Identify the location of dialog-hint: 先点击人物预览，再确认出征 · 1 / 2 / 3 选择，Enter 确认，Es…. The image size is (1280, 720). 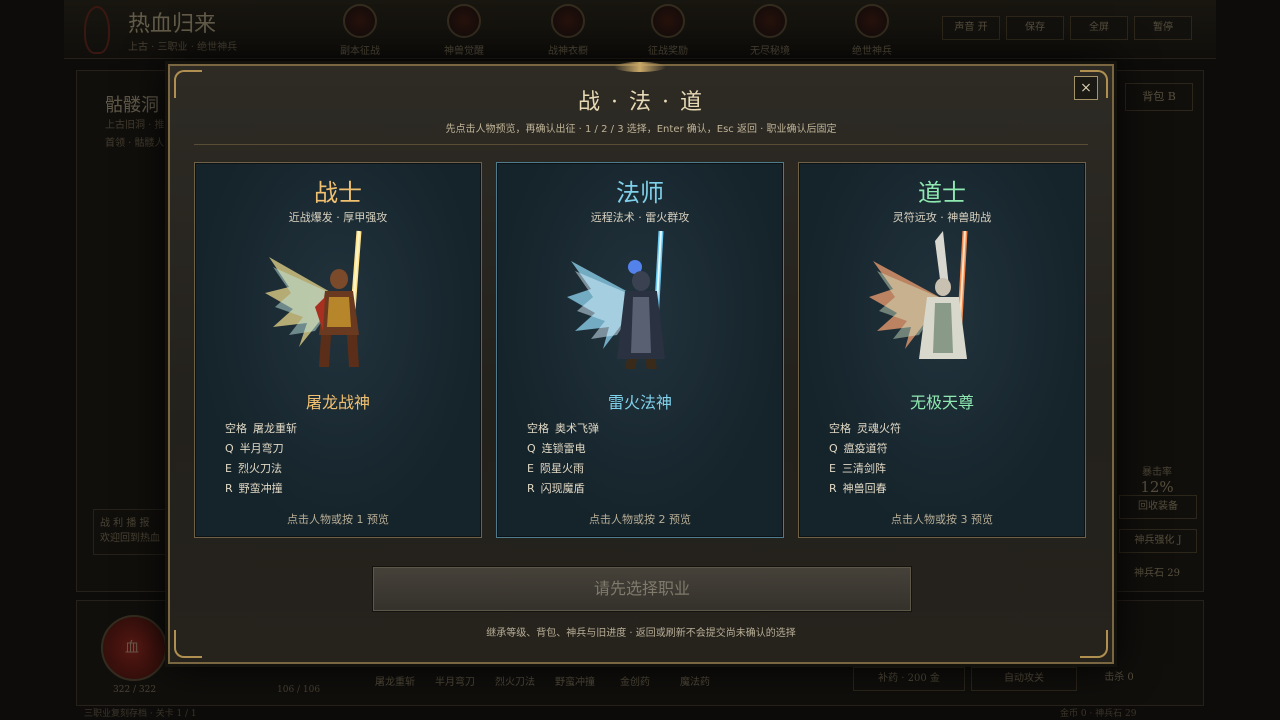
(641, 129).